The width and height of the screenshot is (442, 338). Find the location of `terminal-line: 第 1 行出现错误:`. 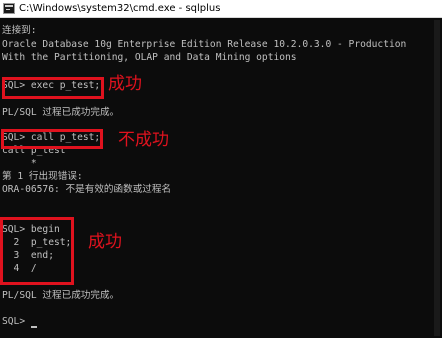

terminal-line: 第 1 行出现错误: is located at coordinates (42, 176).